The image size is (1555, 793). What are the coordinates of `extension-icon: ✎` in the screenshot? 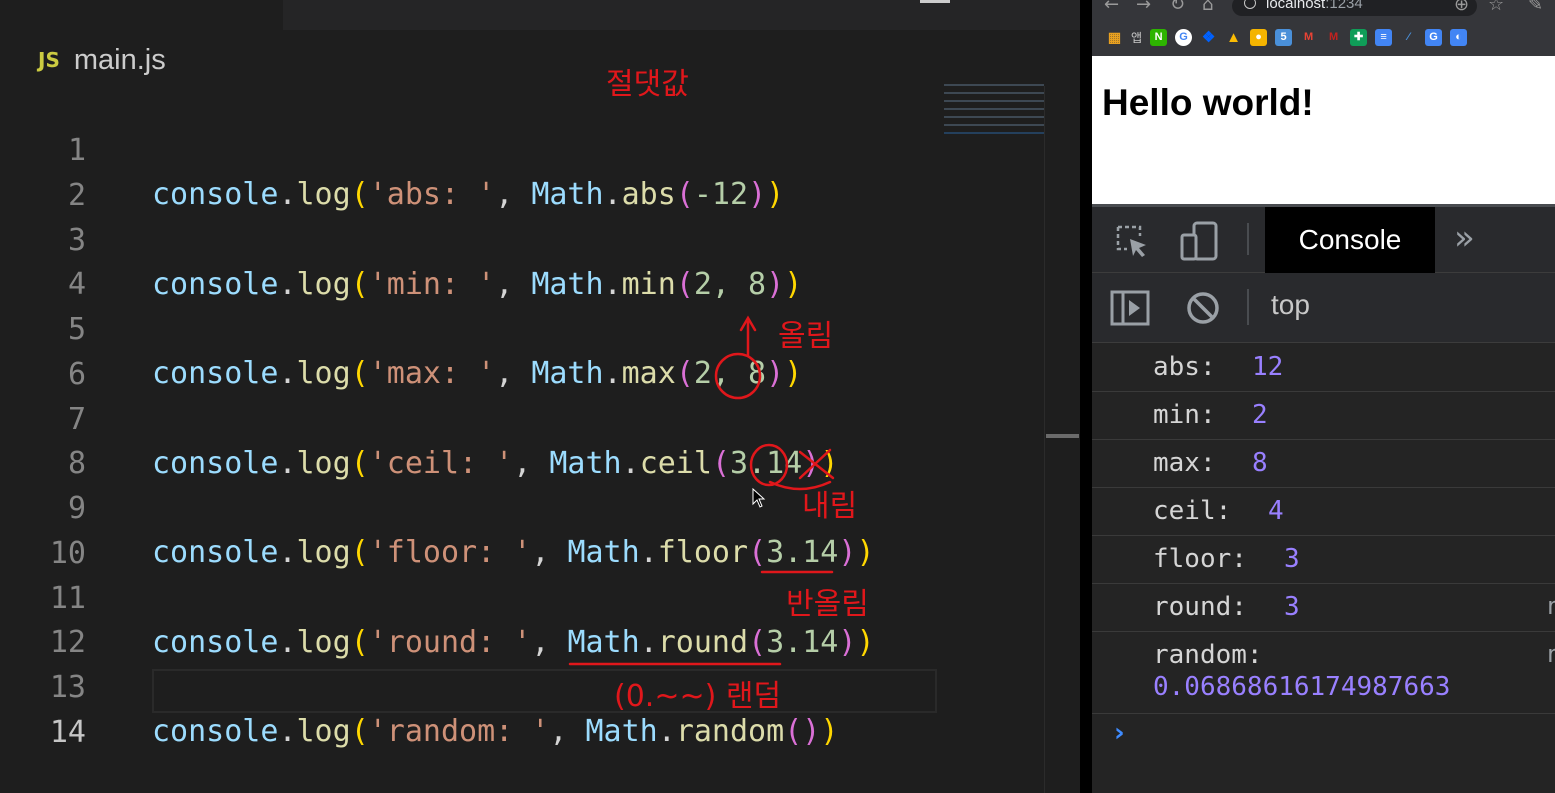 It's located at (1535, 7).